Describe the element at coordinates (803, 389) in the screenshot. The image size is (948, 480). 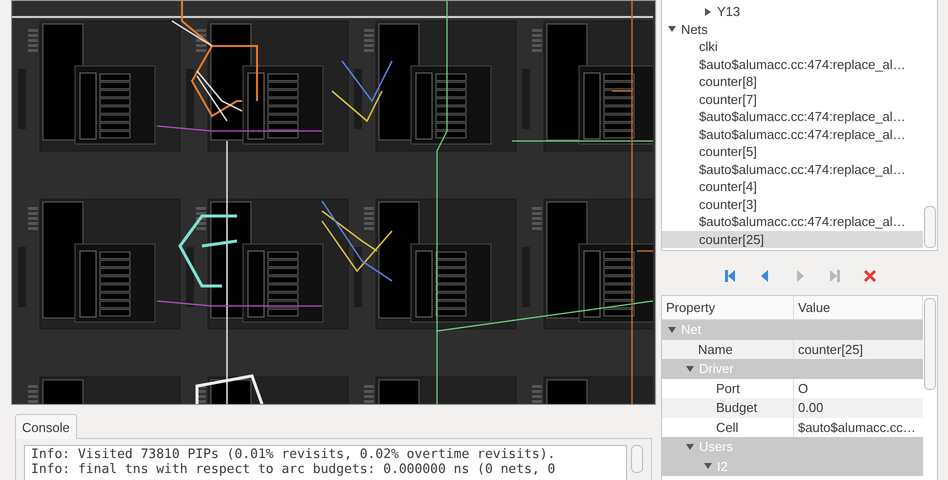
I see `property-value: O` at that location.